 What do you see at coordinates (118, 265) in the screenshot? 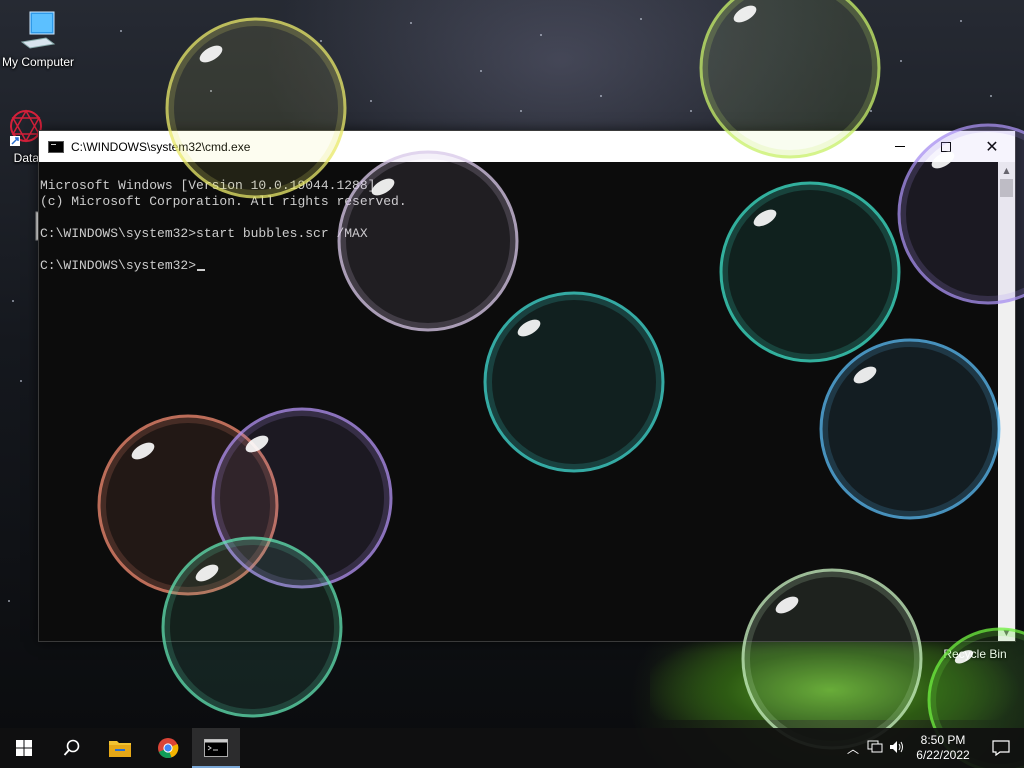
I see `console-prompt: C:\WINDOWS\system32>` at bounding box center [118, 265].